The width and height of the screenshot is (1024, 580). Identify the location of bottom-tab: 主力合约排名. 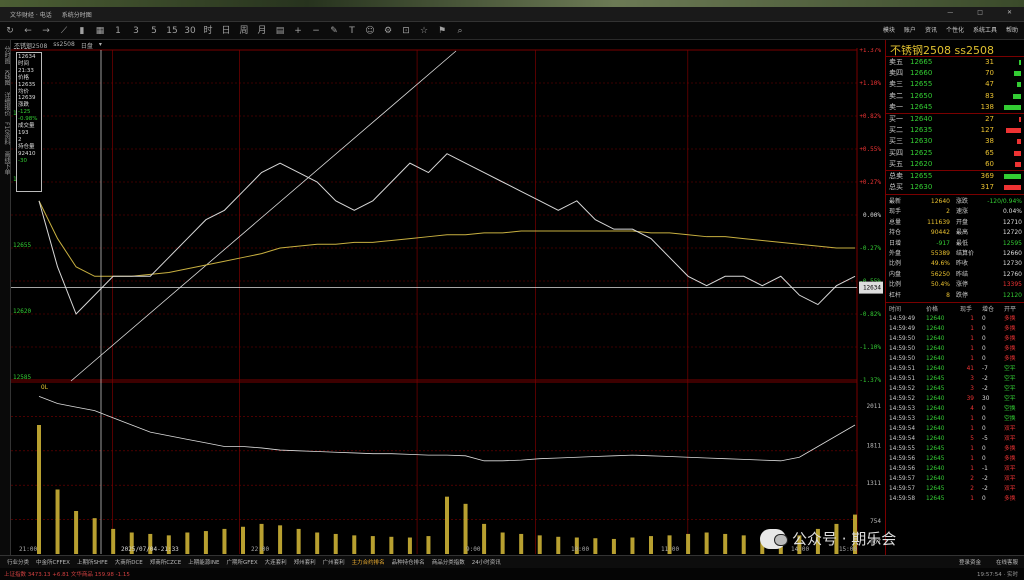
(368, 562).